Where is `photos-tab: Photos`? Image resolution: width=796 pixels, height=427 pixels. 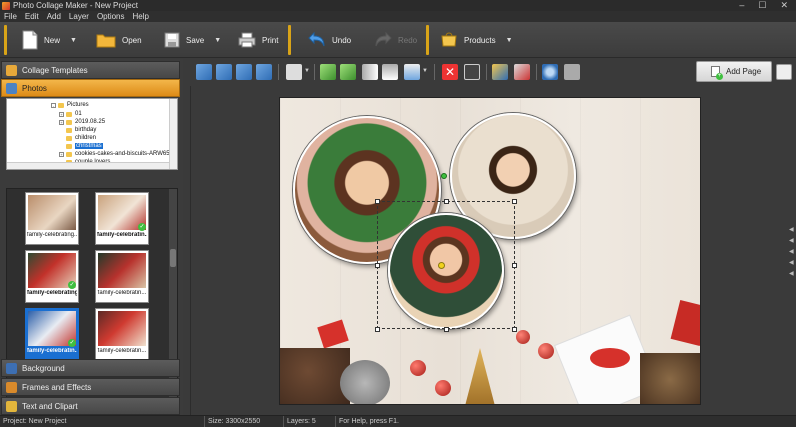
photos-tab: Photos is located at coordinates (90, 88).